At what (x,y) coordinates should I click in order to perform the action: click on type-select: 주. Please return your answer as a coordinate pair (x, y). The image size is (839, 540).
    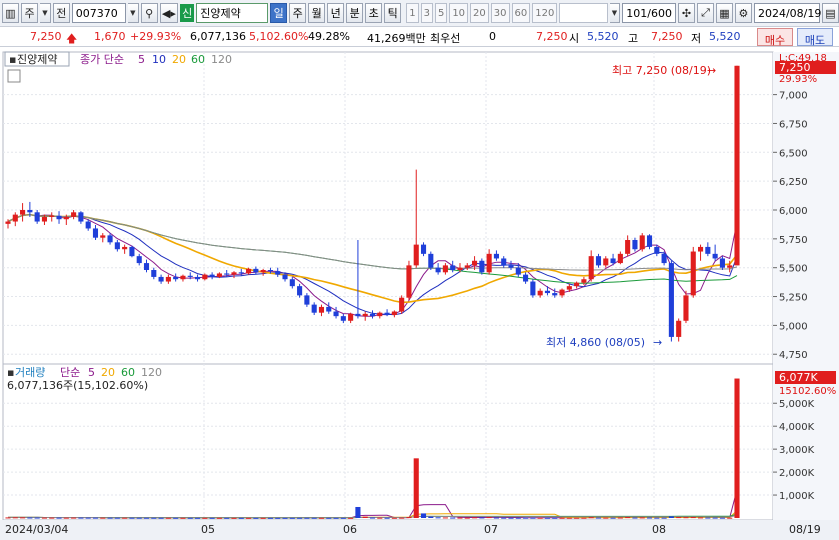
    Looking at the image, I should click on (29, 13).